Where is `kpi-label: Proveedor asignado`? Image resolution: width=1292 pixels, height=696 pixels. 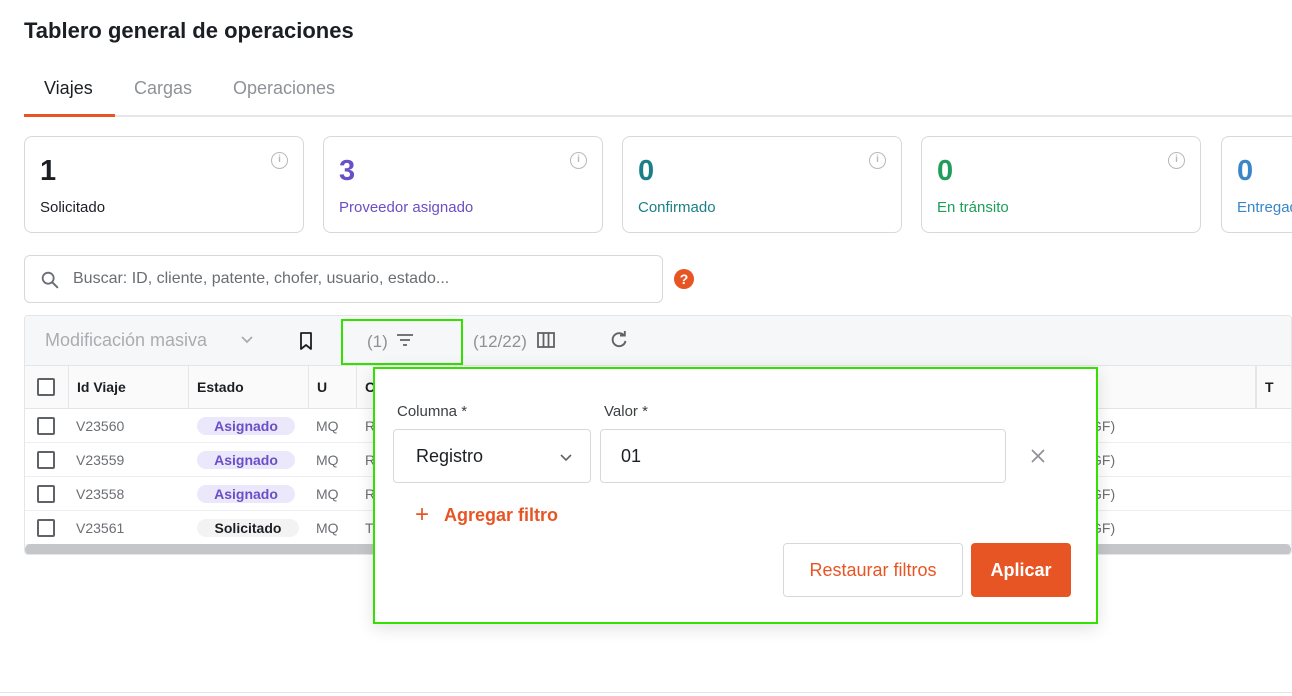 kpi-label: Proveedor asignado is located at coordinates (406, 207).